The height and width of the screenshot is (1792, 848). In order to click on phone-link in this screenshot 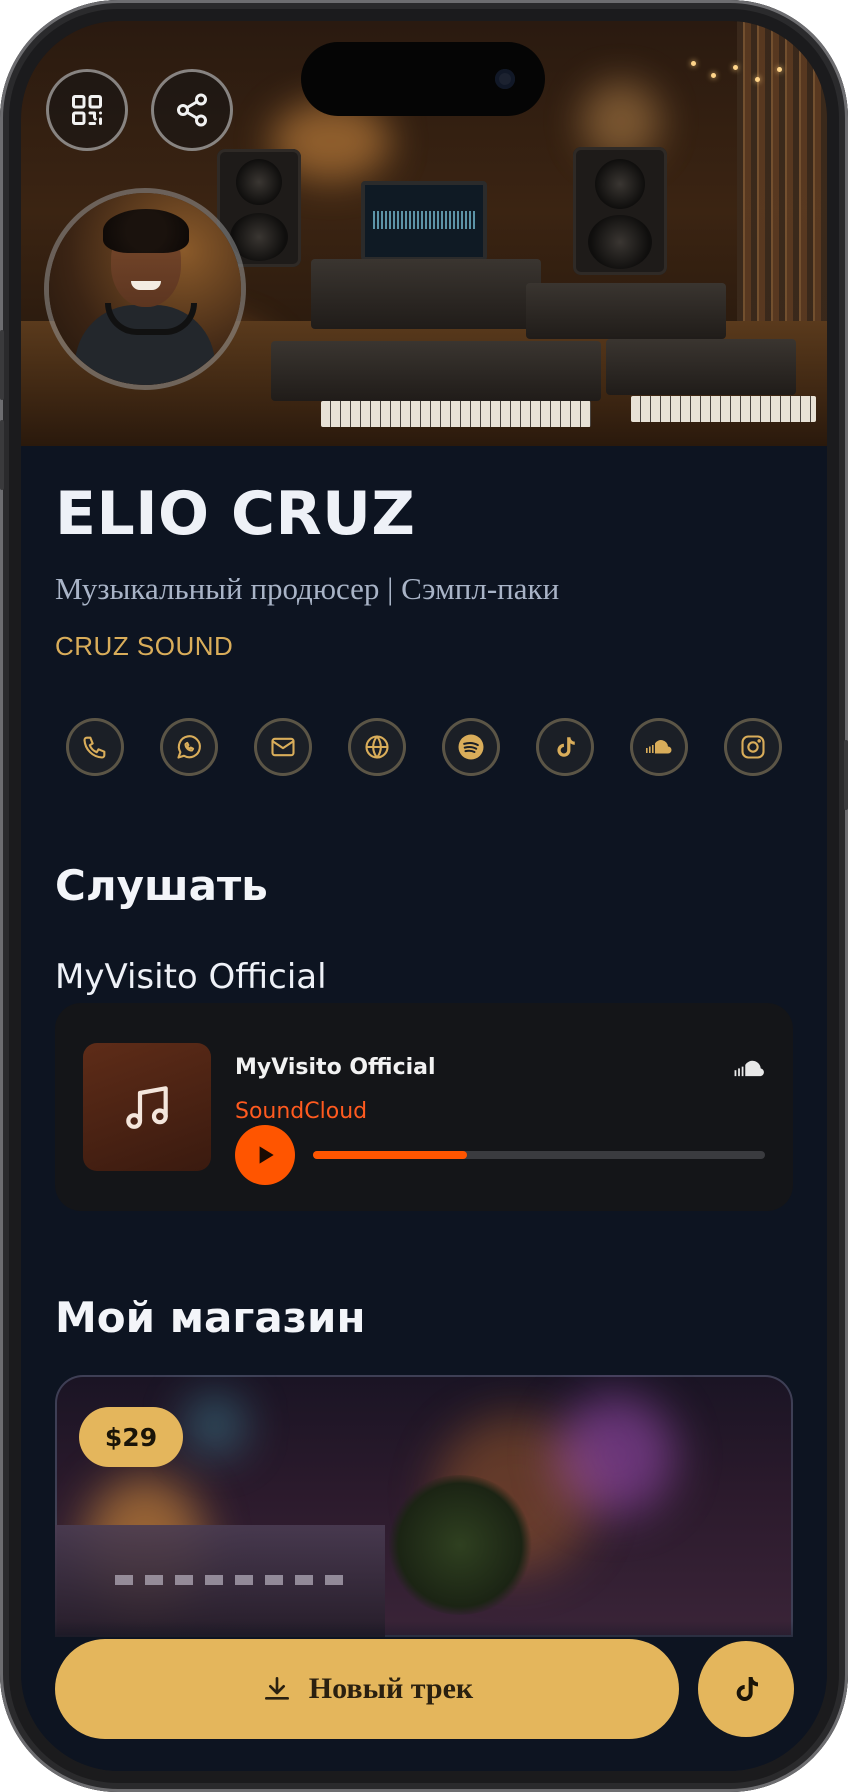, I will do `click(95, 747)`.